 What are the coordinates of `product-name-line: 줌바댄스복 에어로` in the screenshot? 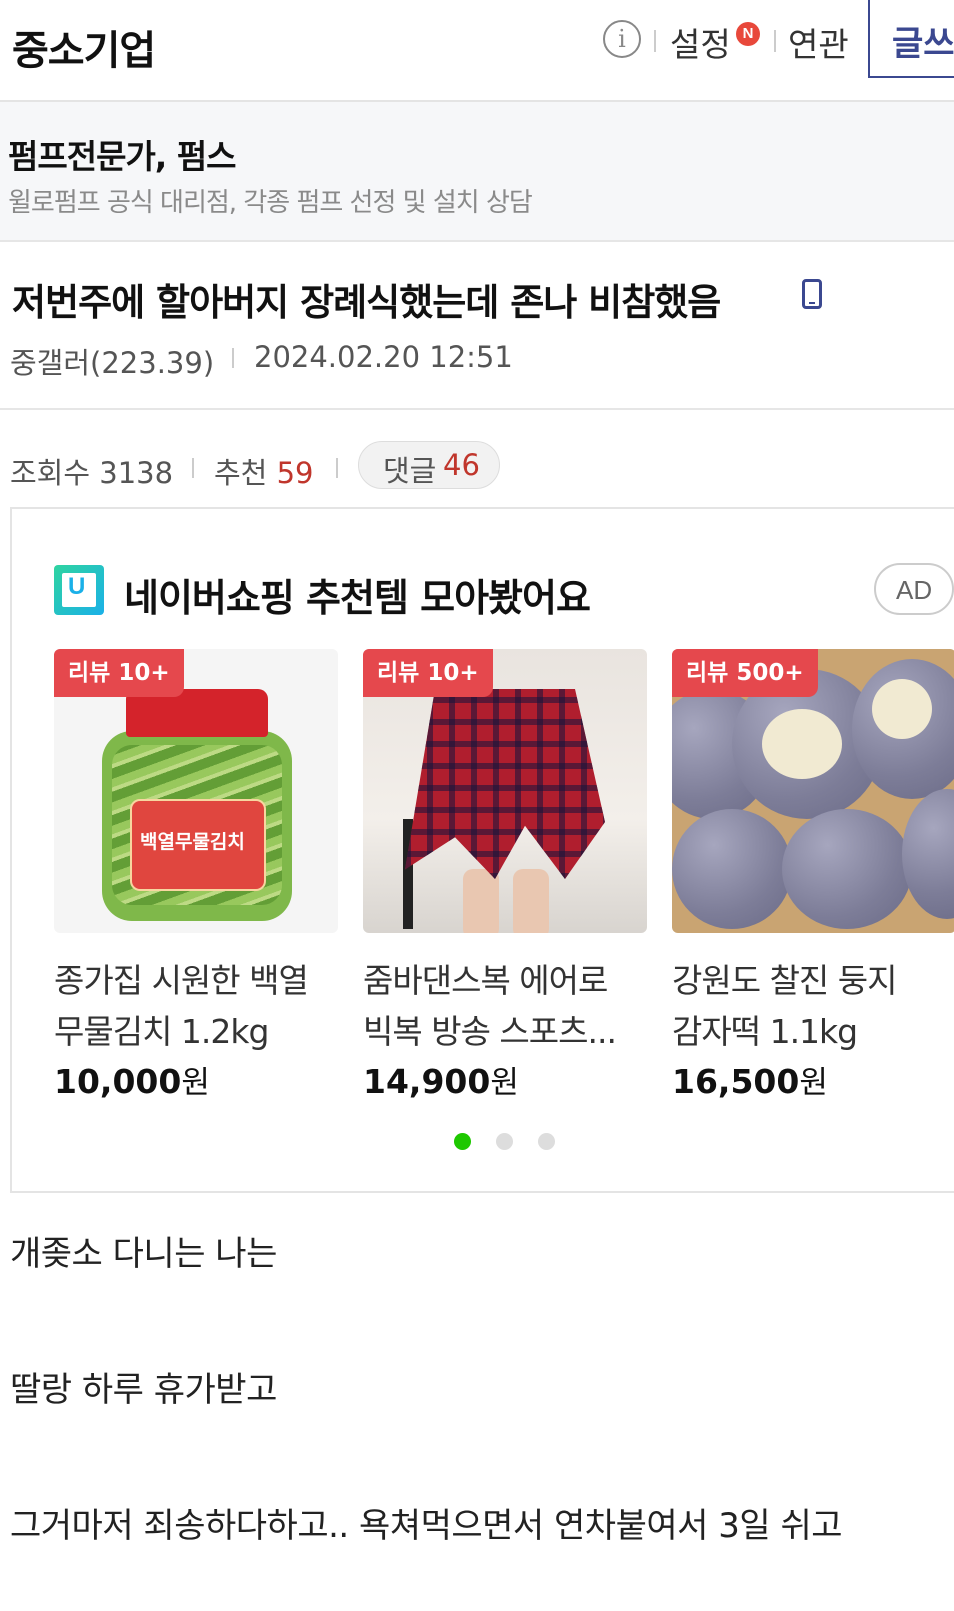 It's located at (485, 980).